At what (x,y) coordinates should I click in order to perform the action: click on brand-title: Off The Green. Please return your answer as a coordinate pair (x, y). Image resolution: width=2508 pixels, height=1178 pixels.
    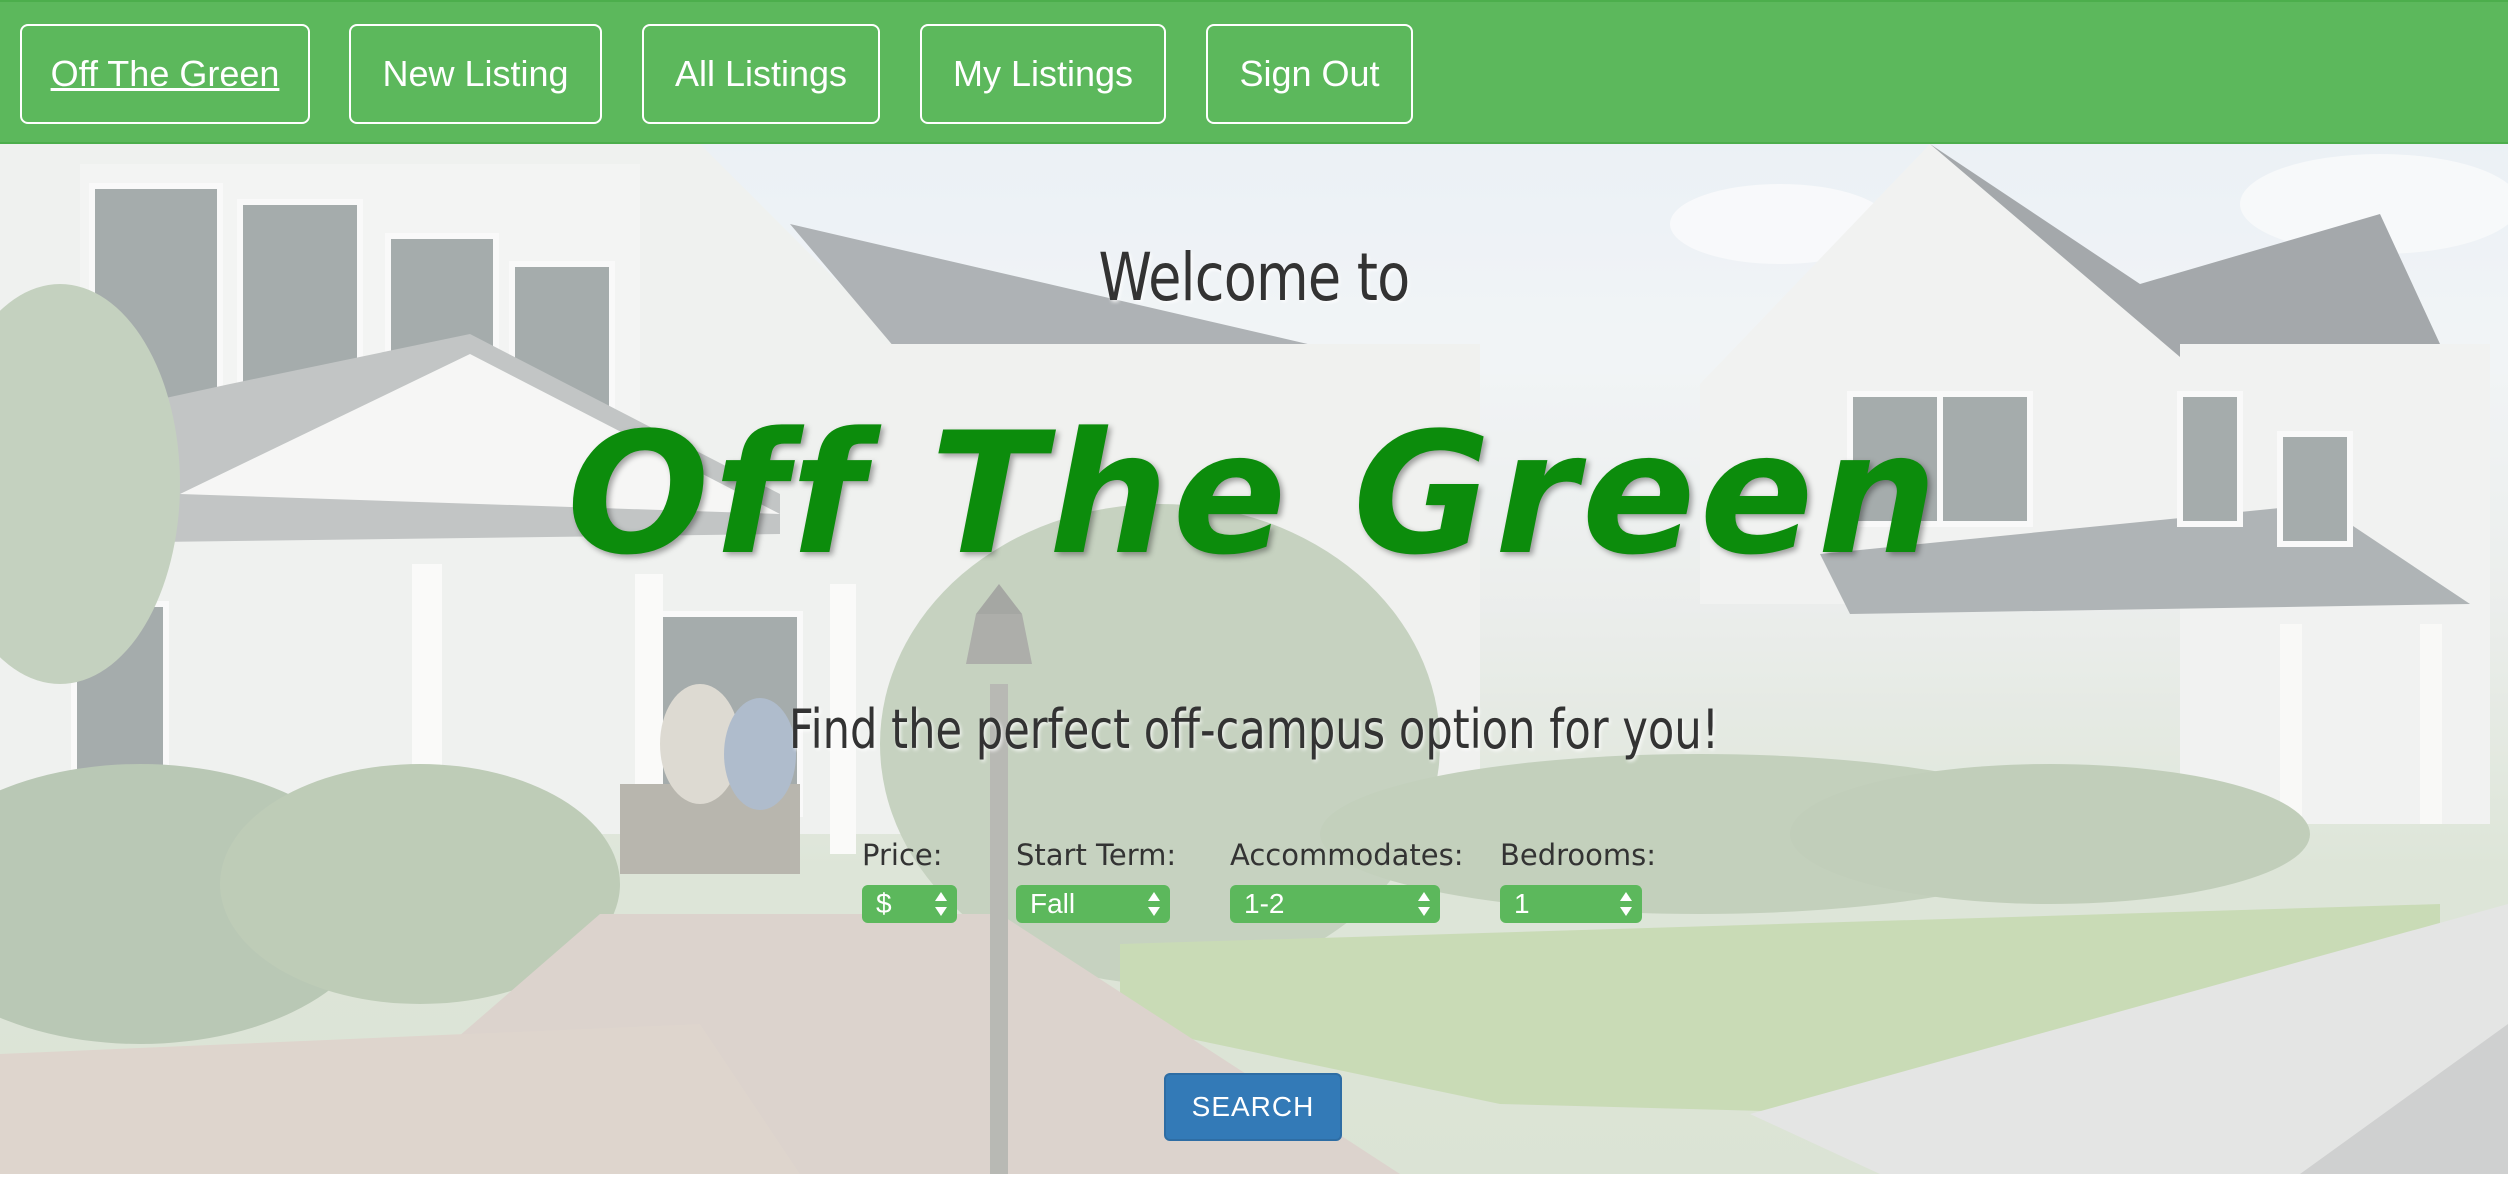
    Looking at the image, I should click on (1254, 494).